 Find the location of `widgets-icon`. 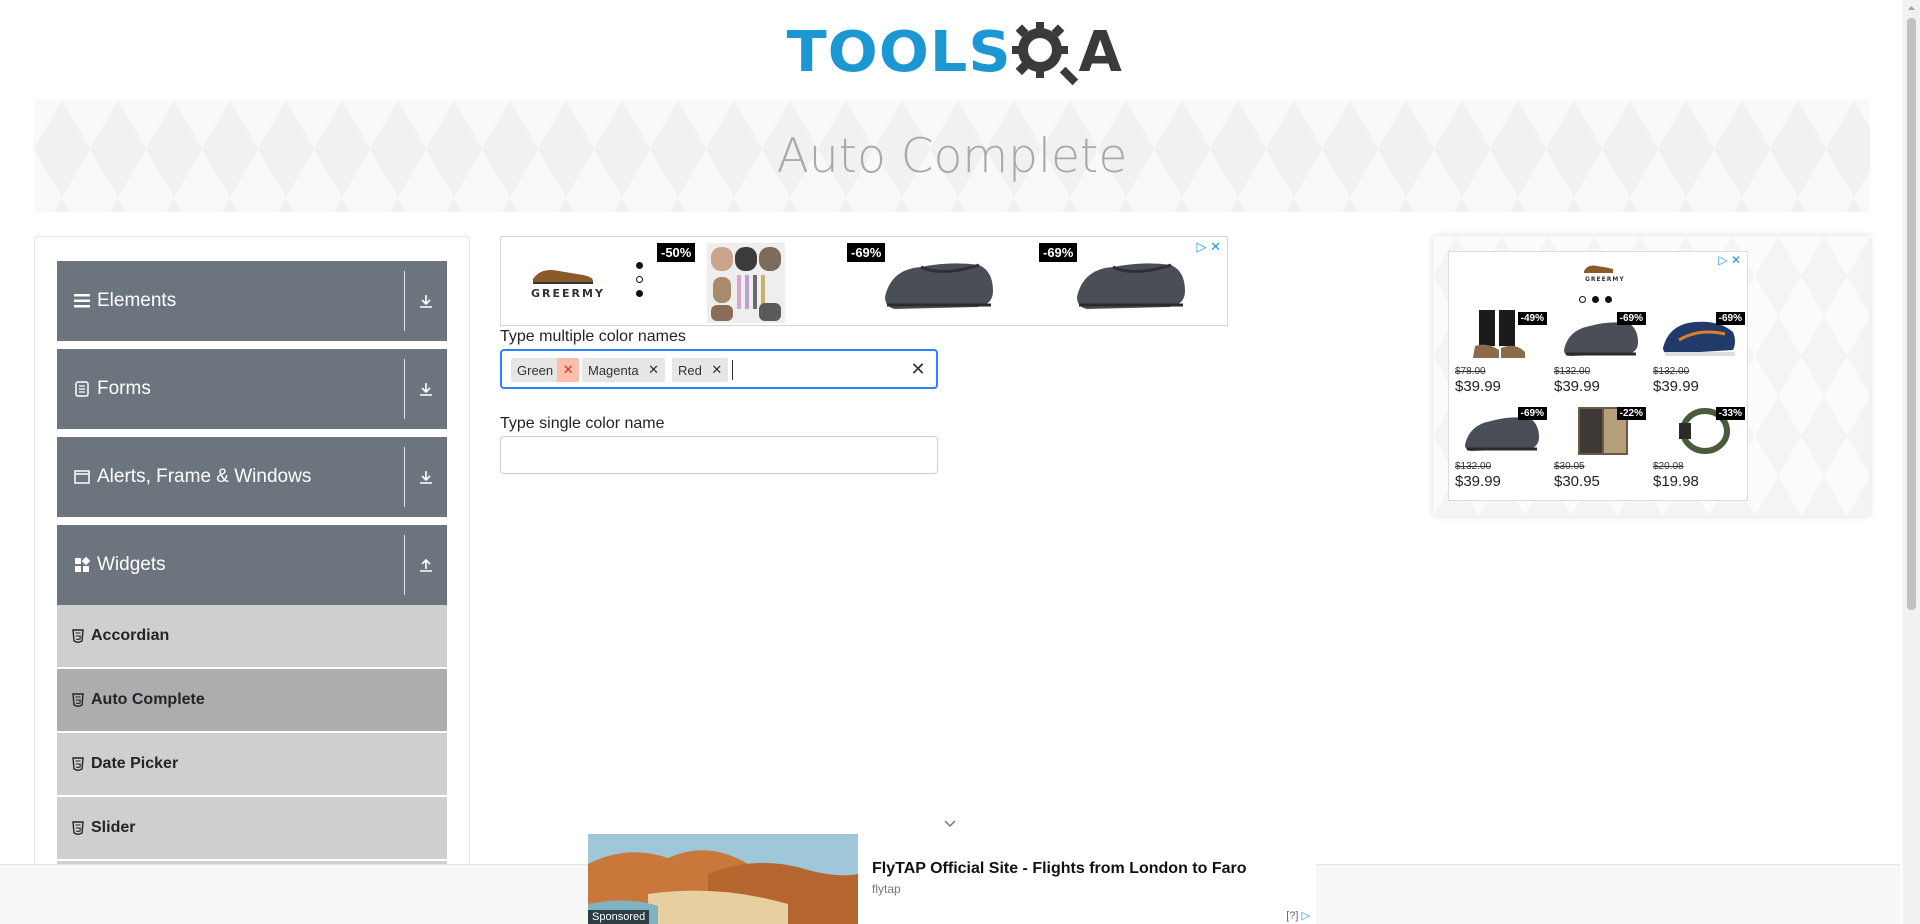

widgets-icon is located at coordinates (82, 565).